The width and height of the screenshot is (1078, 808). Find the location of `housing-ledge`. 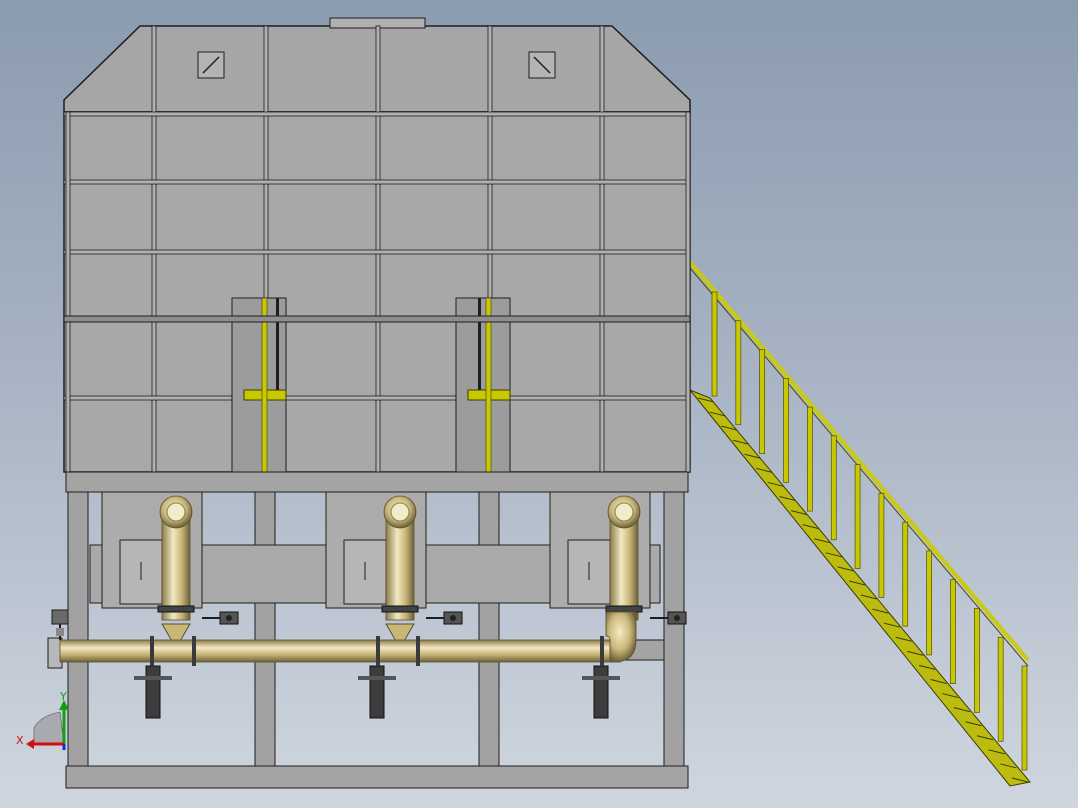

housing-ledge is located at coordinates (377, 319).